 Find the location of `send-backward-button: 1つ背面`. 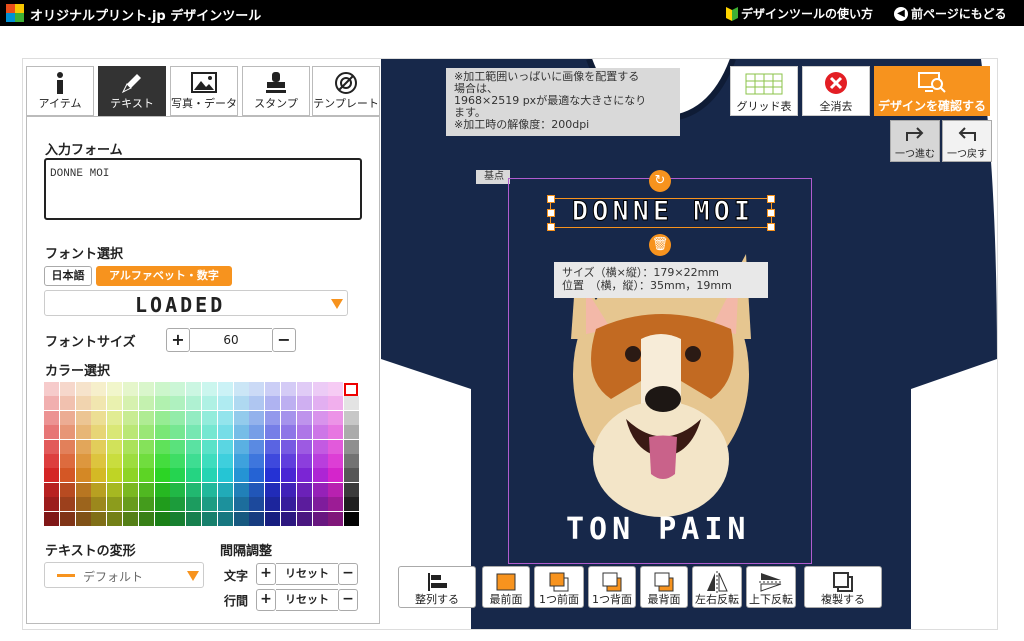

send-backward-button: 1つ背面 is located at coordinates (612, 587).